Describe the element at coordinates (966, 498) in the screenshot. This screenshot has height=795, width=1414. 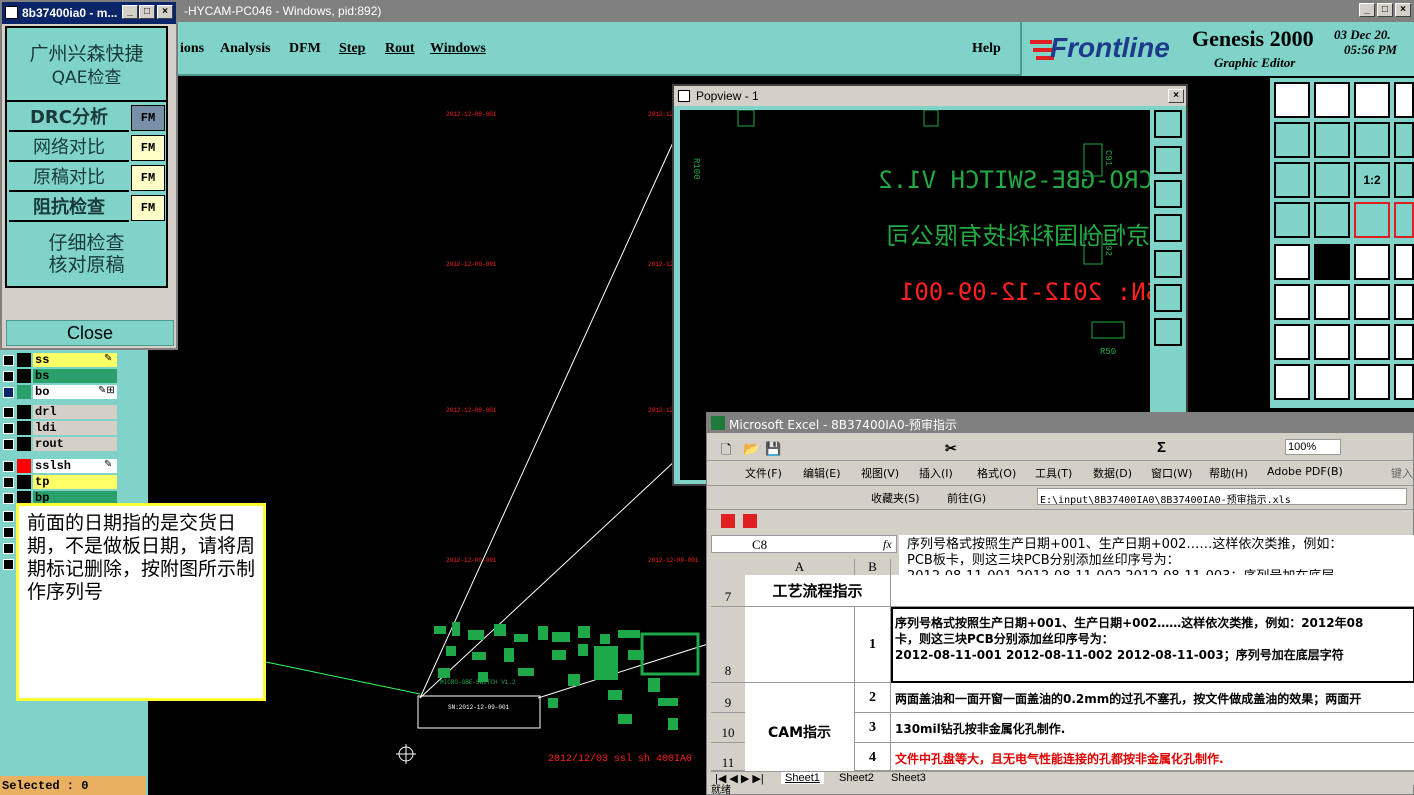
I see `go-button: 前往(G)` at that location.